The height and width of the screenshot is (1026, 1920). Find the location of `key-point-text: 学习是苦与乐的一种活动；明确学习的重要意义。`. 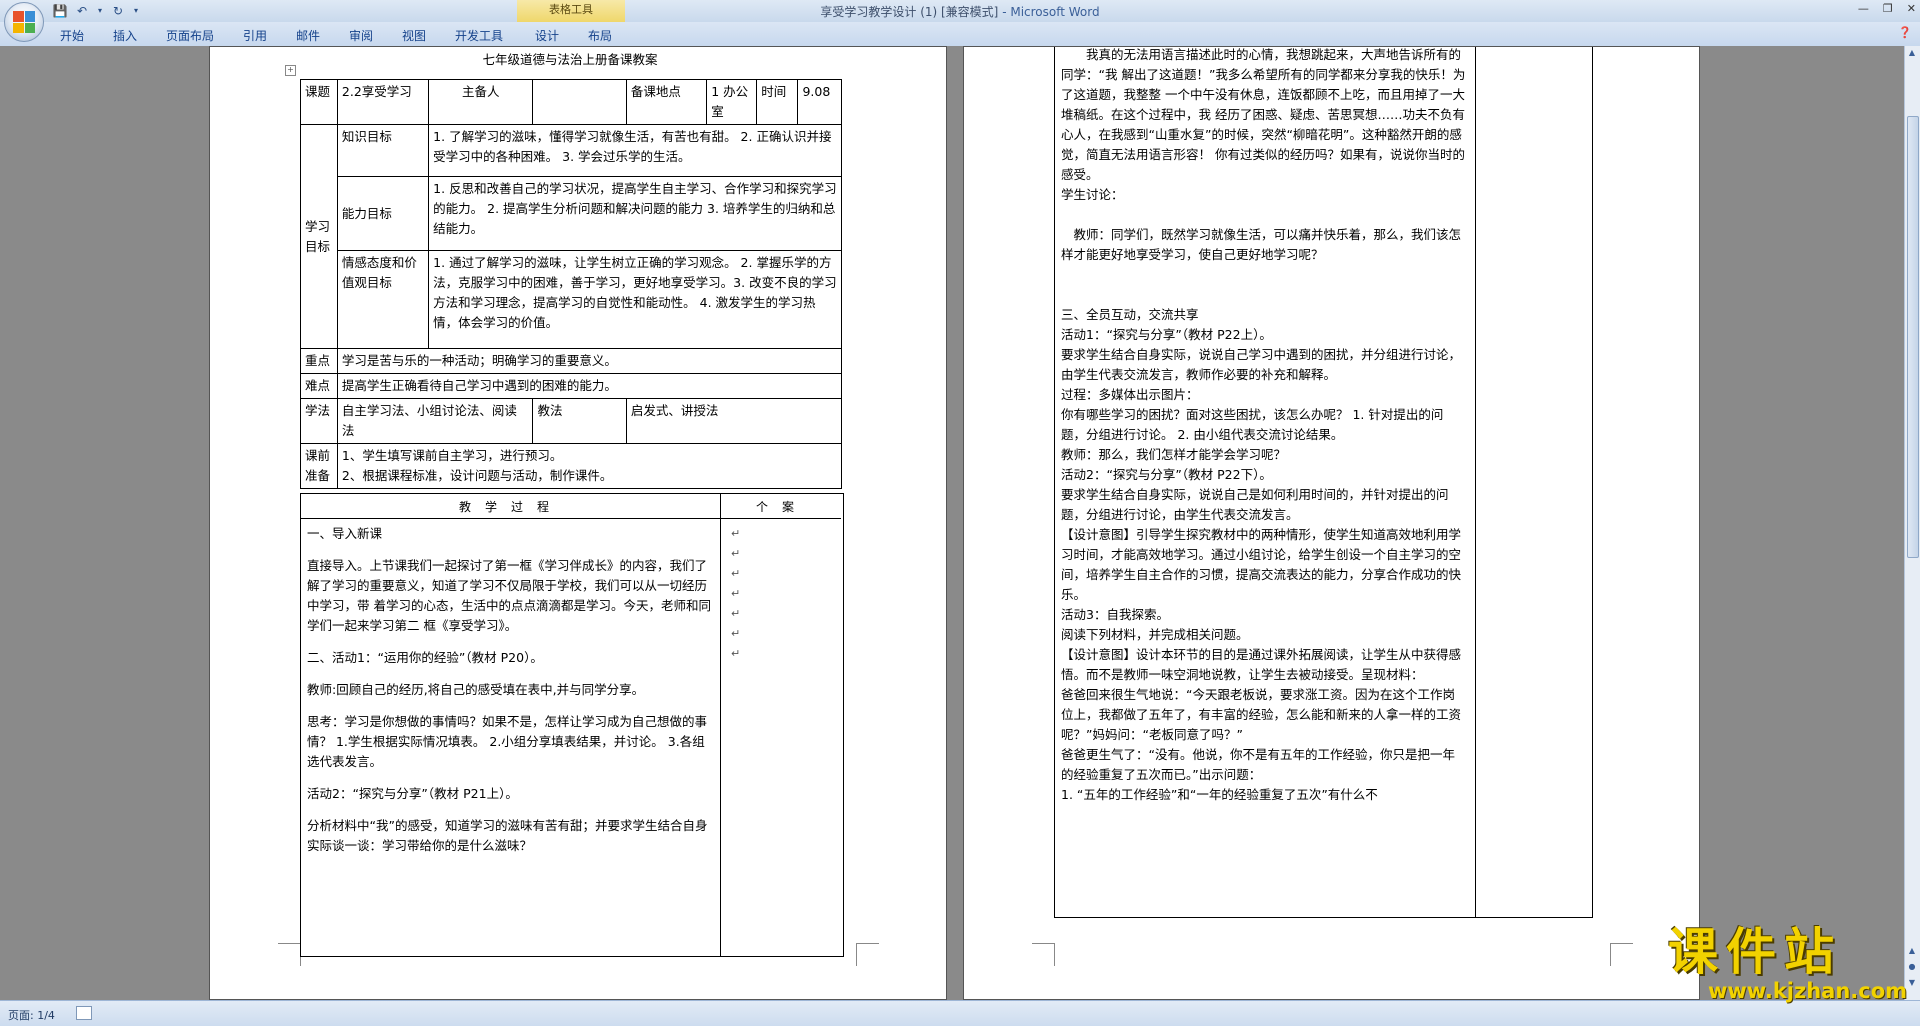

key-point-text: 学习是苦与乐的一种活动；明确学习的重要意义。 is located at coordinates (589, 361).